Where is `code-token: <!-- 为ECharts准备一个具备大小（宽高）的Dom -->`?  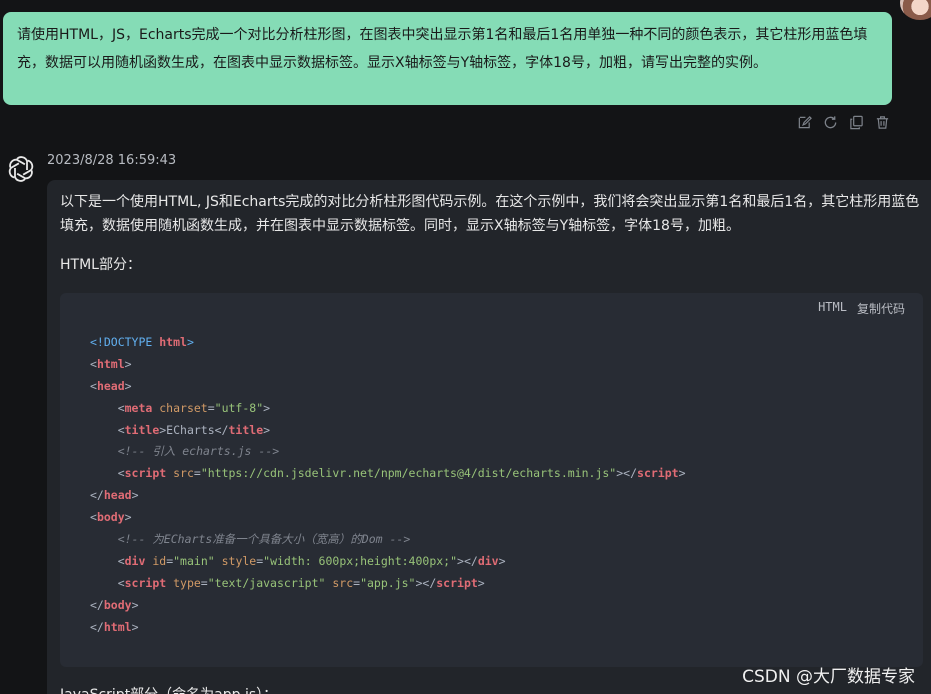
code-token: <!-- 为ECharts准备一个具备大小（宽高）的Dom --> is located at coordinates (250, 539).